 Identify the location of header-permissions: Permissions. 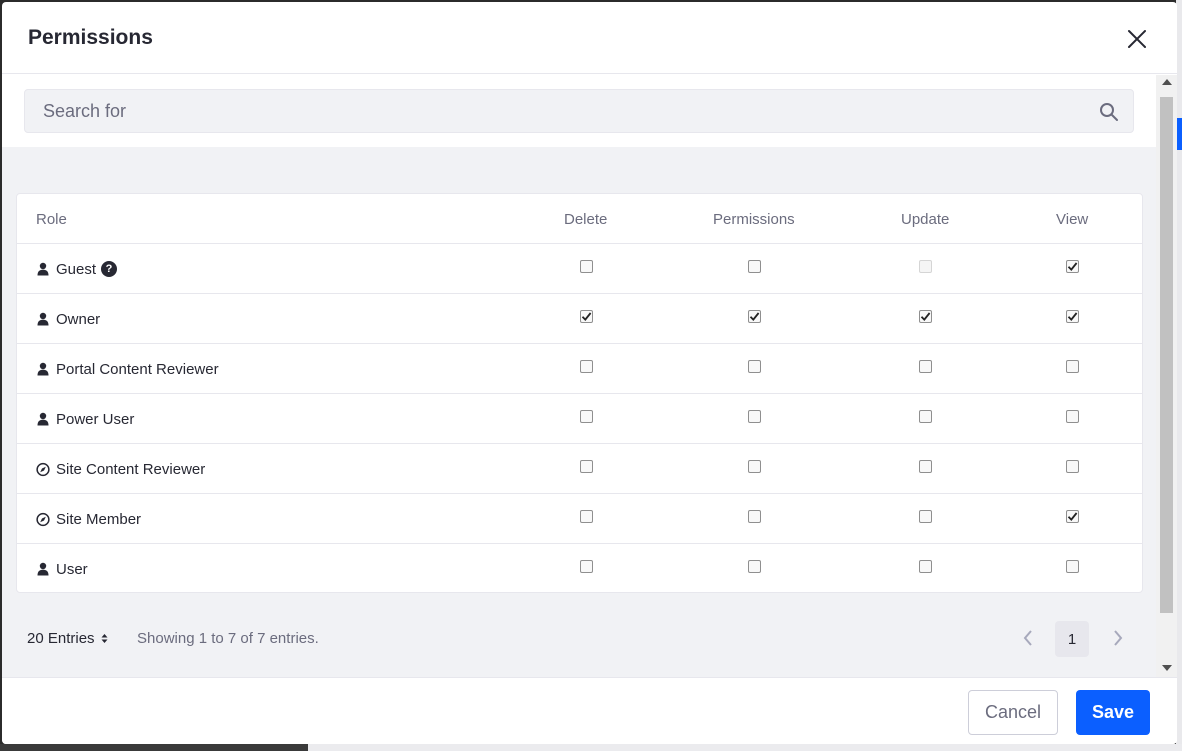
(754, 219).